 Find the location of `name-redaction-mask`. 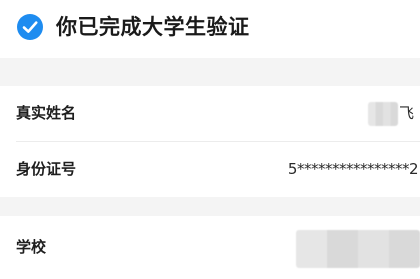

name-redaction-mask is located at coordinates (383, 114).